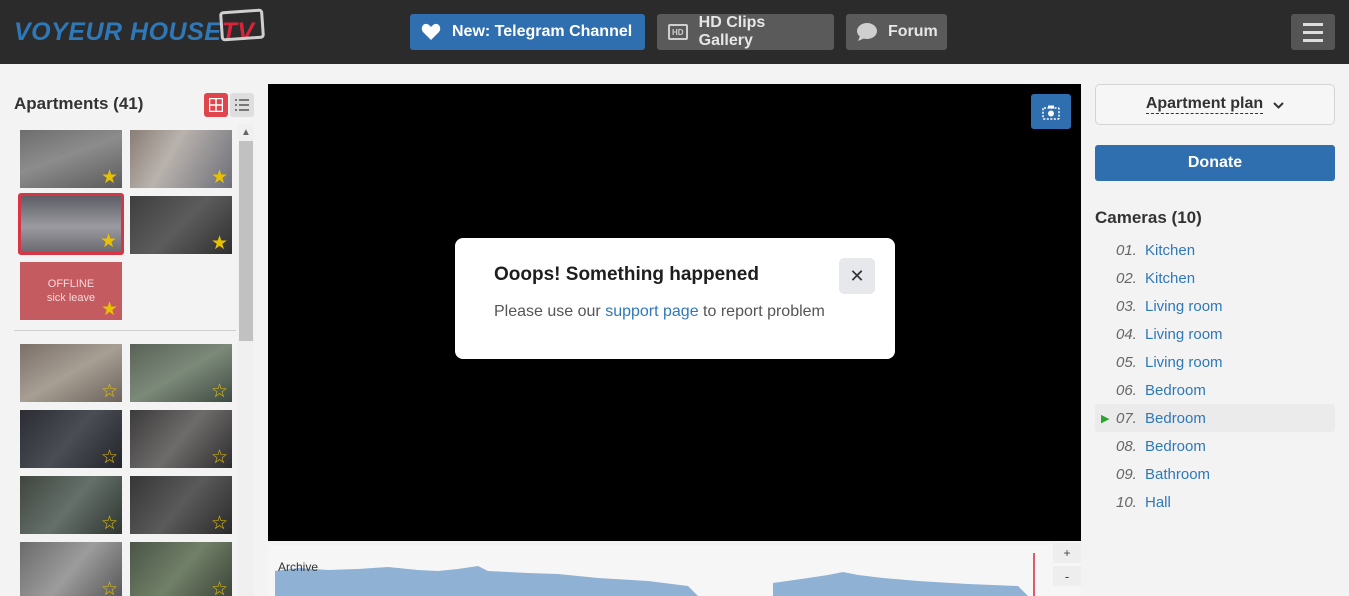 This screenshot has height=596, width=1349. I want to click on camera-item: 01. Kitchen, so click(1215, 250).